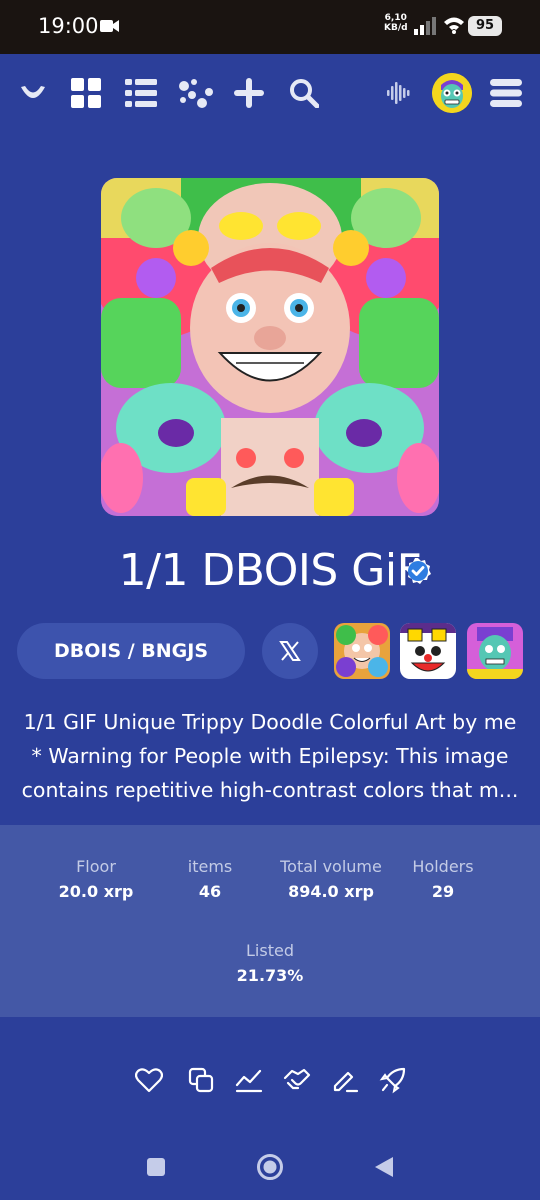 The image size is (540, 1200). I want to click on stat-label: items, so click(210, 866).